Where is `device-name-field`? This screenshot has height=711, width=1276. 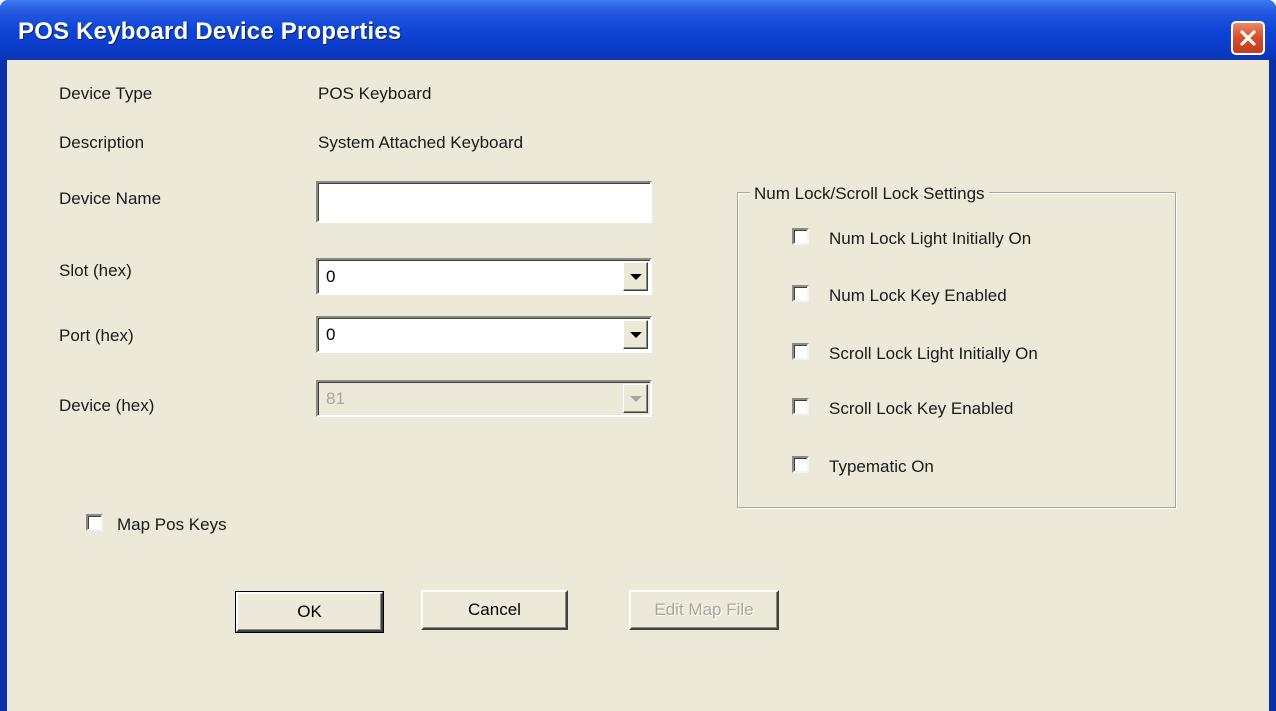 device-name-field is located at coordinates (484, 202).